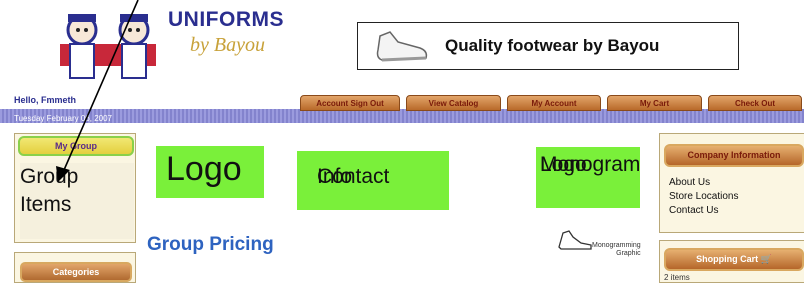 This screenshot has height=283, width=804. What do you see at coordinates (734, 155) in the screenshot?
I see `company-info-header: Company Information` at bounding box center [734, 155].